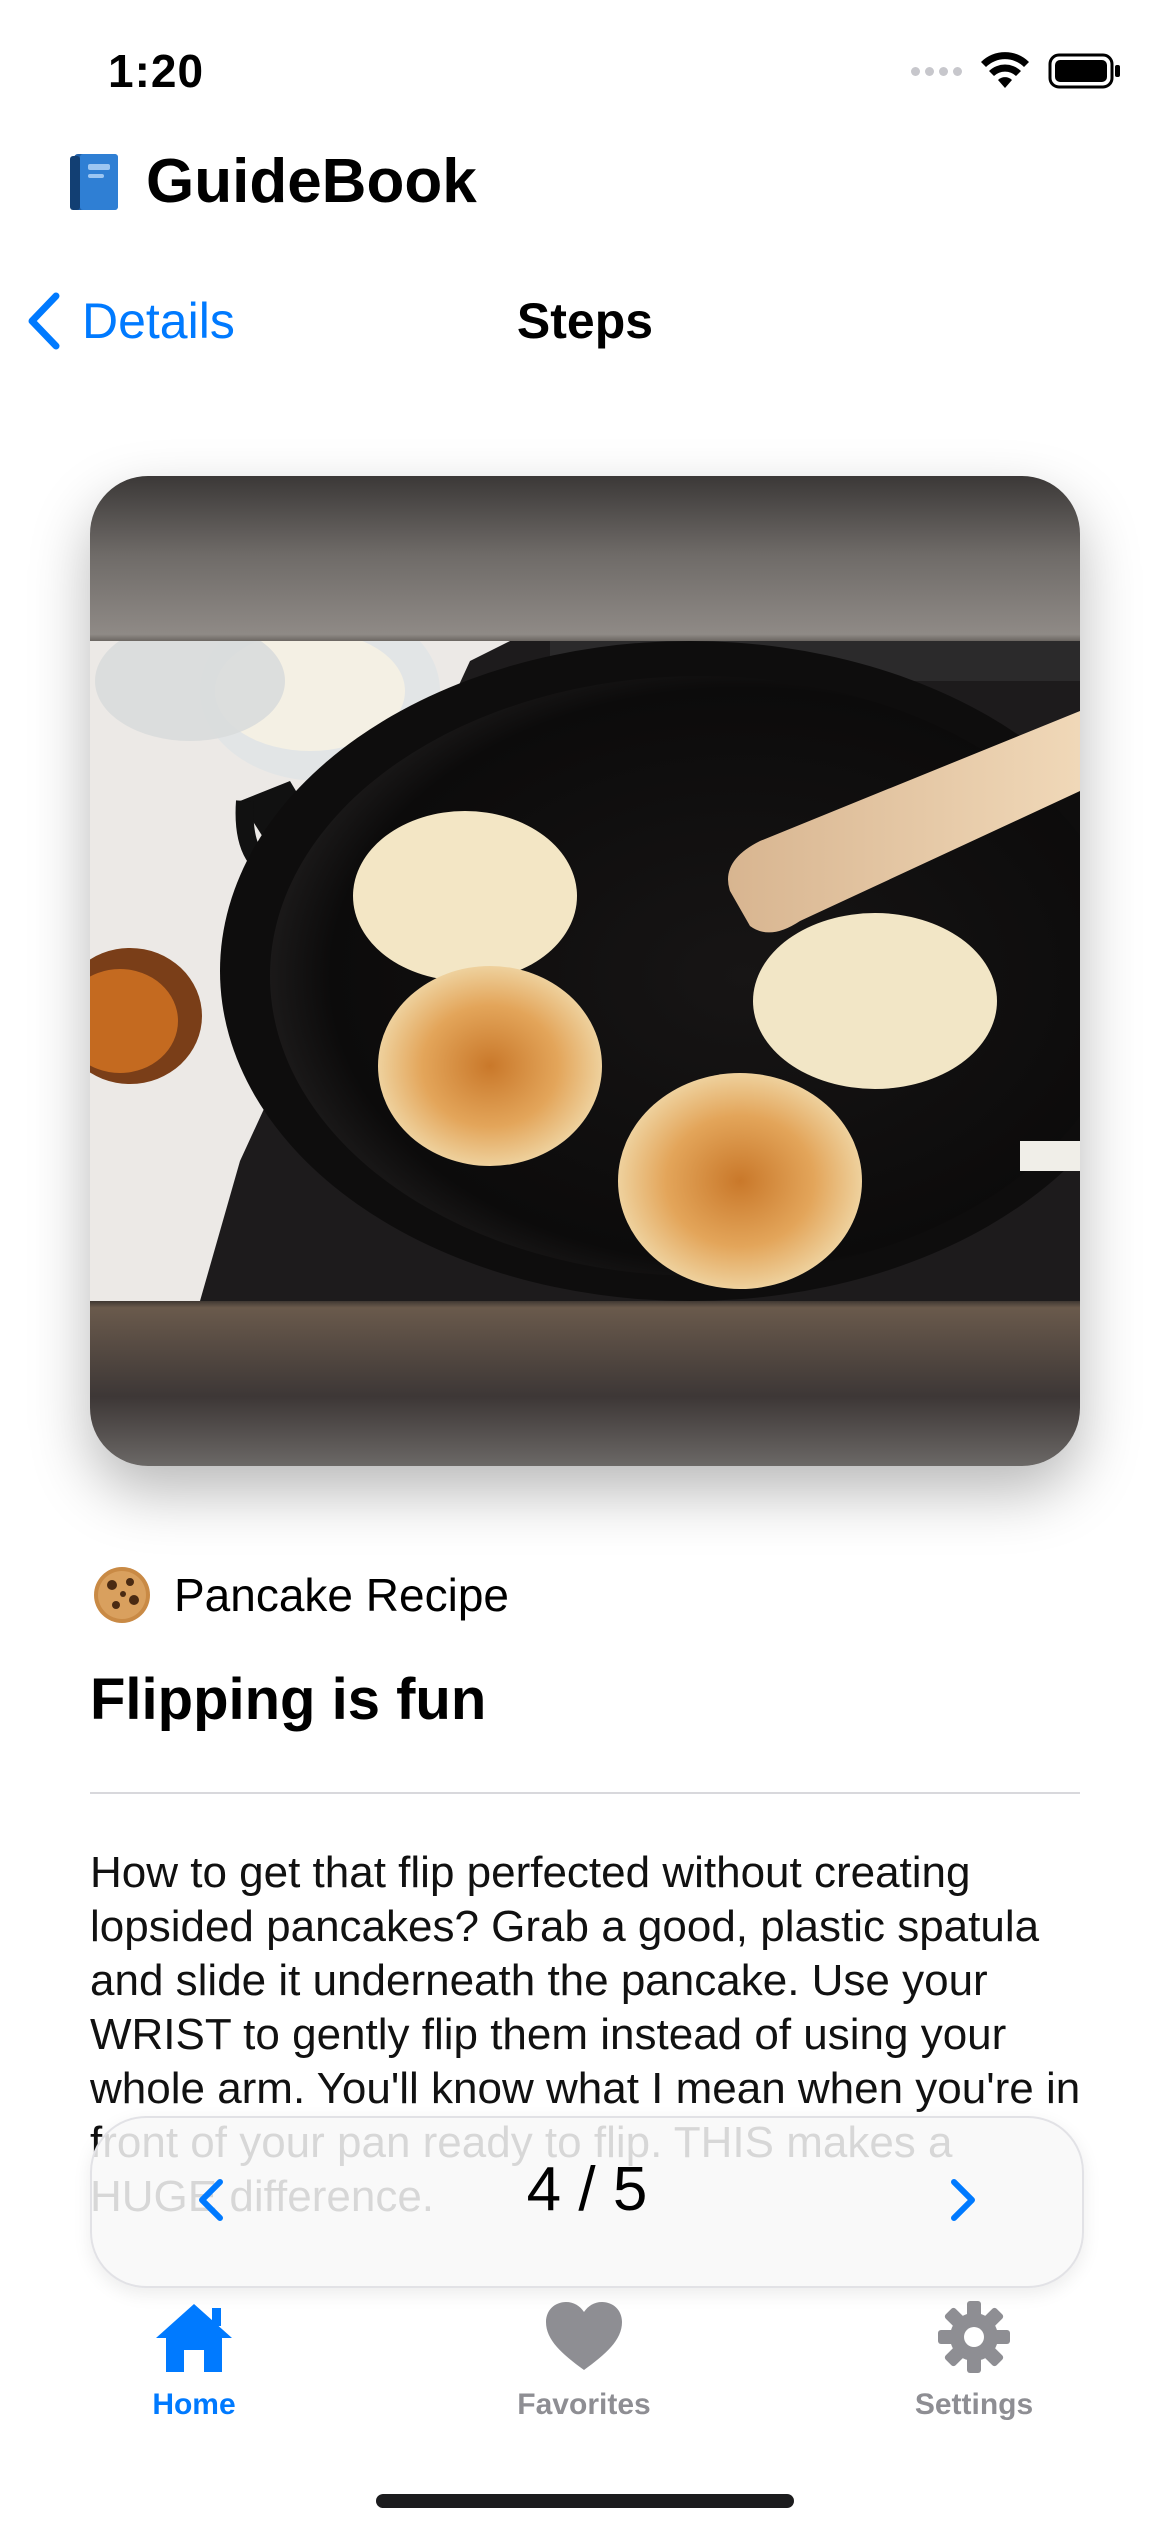 This screenshot has width=1170, height=2532. What do you see at coordinates (311, 181) in the screenshot?
I see `app-title: GuideBook` at bounding box center [311, 181].